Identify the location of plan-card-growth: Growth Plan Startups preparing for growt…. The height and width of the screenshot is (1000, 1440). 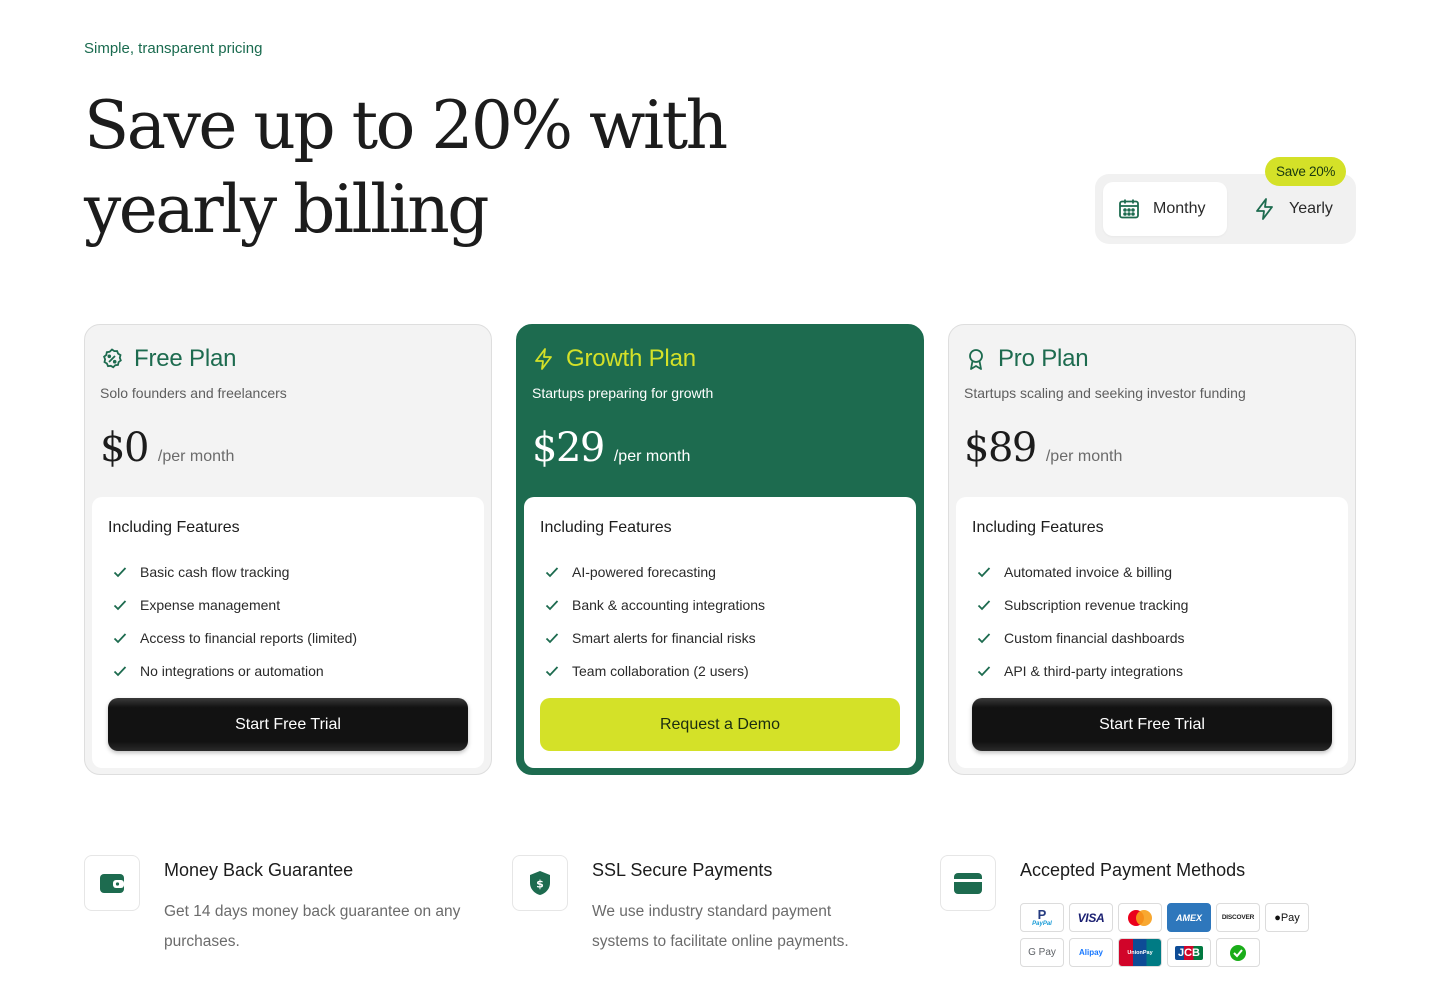
(720, 549).